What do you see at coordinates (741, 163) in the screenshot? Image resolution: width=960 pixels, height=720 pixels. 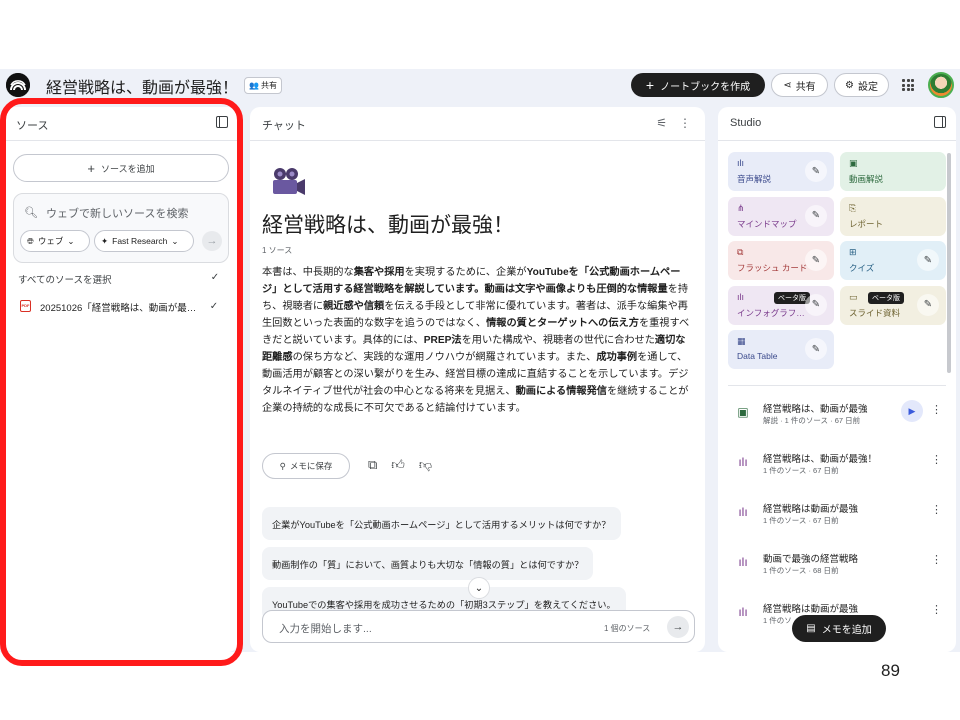 I see `audio-icon: ılı` at bounding box center [741, 163].